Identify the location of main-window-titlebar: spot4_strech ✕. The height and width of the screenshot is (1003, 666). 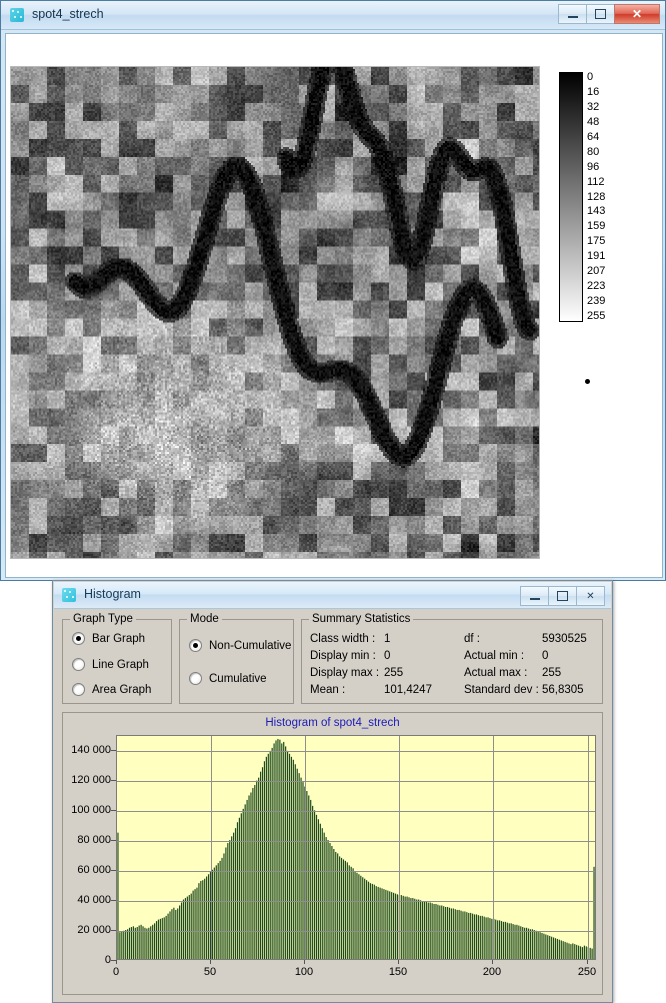
(333, 15).